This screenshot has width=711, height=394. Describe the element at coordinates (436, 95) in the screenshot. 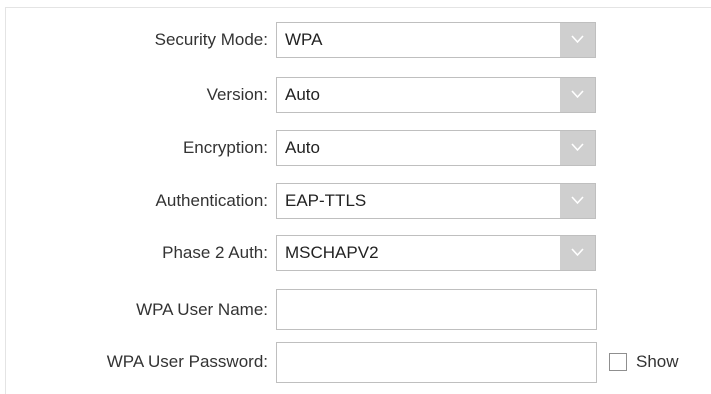

I see `version-select: Auto` at that location.